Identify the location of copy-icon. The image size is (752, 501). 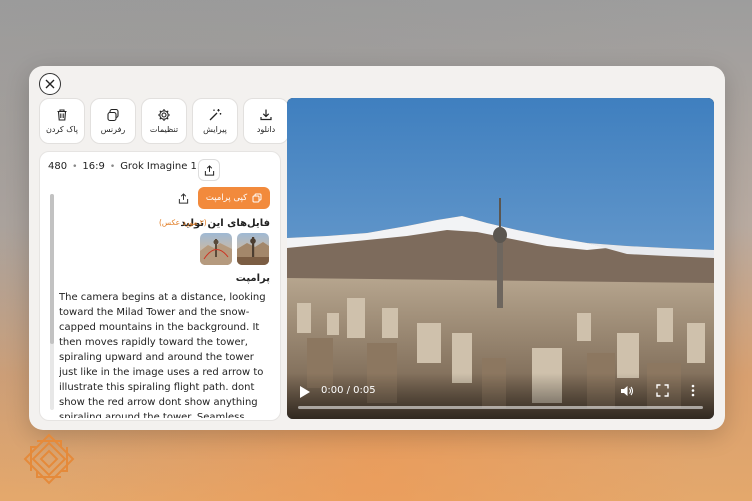
(257, 198).